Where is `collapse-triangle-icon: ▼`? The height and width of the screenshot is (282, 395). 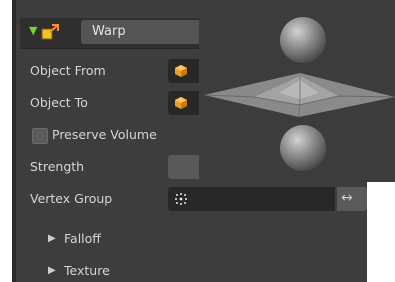 collapse-triangle-icon: ▼ is located at coordinates (33, 31).